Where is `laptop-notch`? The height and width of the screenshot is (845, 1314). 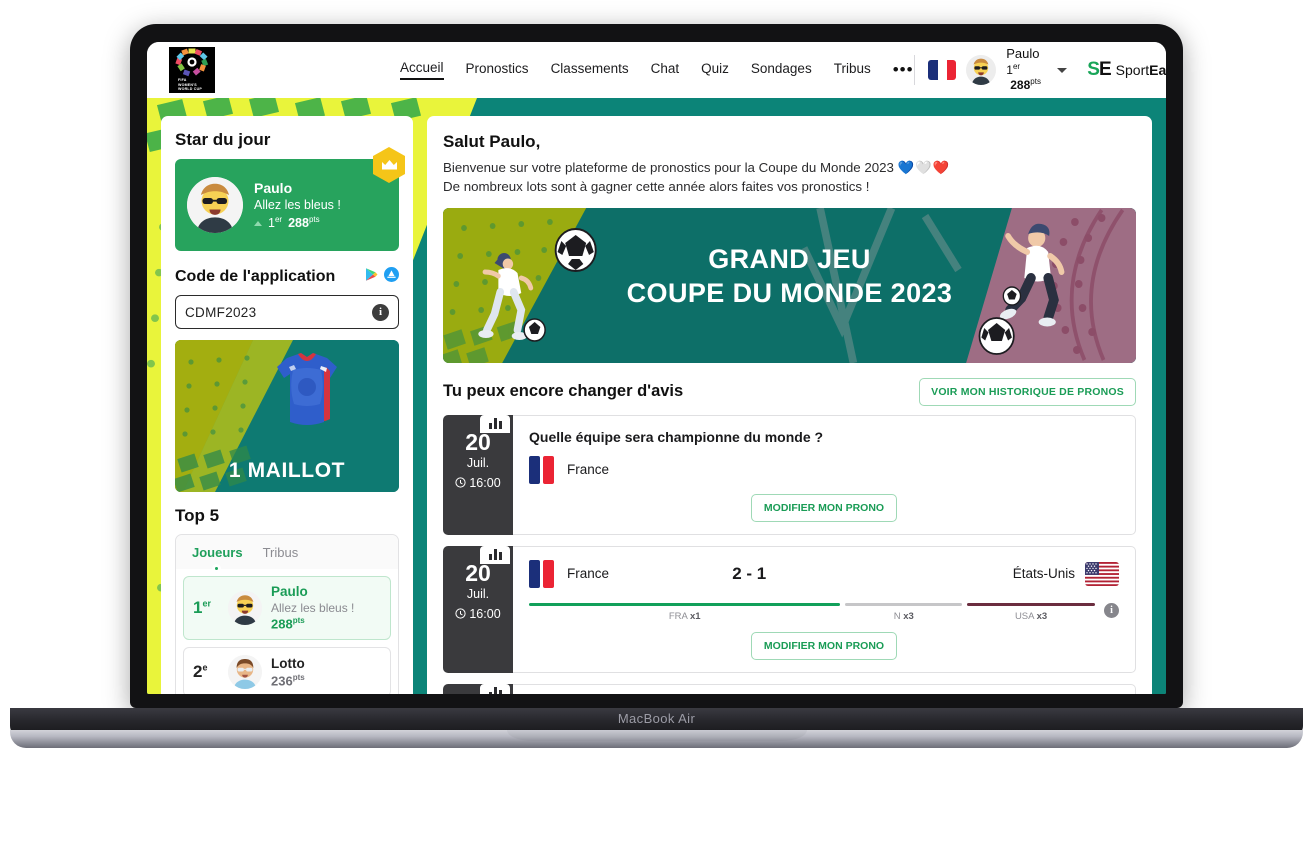
laptop-notch is located at coordinates (656, 735).